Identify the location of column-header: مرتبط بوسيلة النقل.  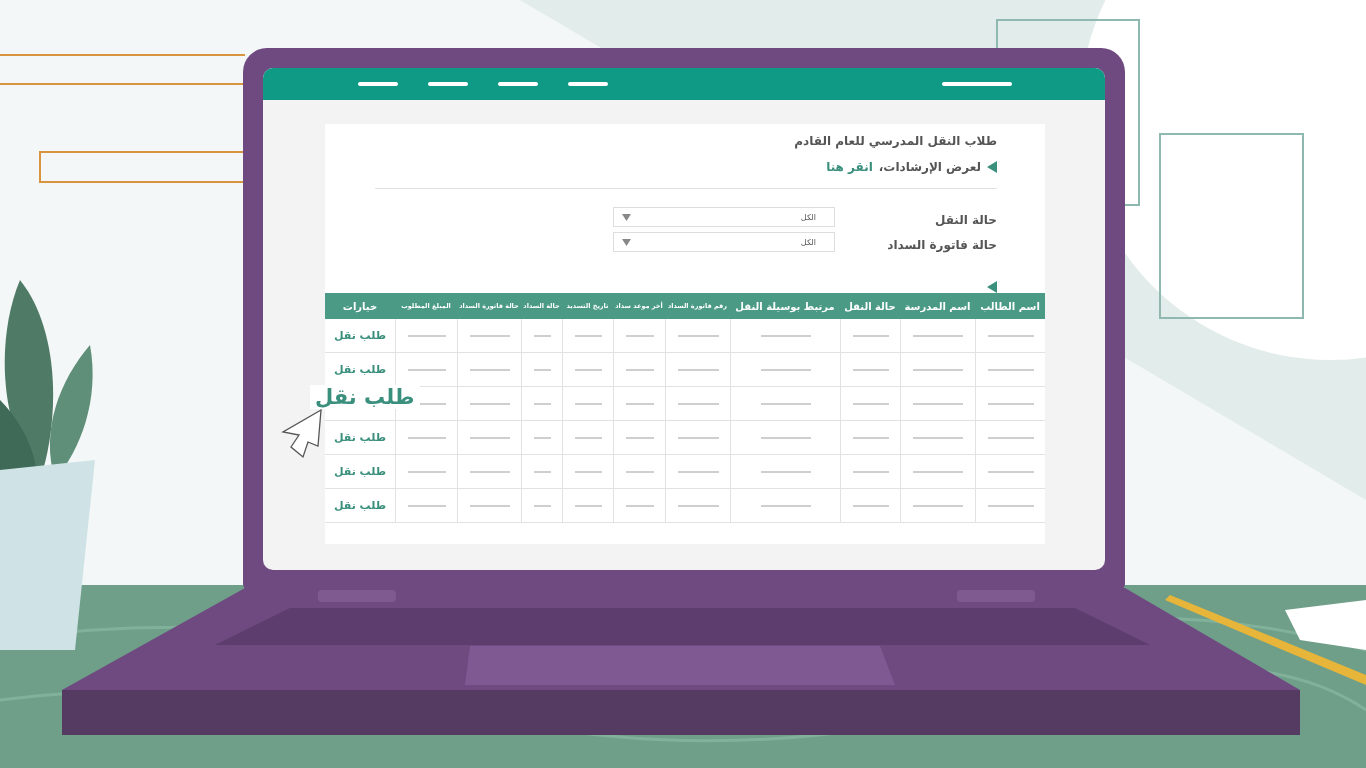
(785, 306).